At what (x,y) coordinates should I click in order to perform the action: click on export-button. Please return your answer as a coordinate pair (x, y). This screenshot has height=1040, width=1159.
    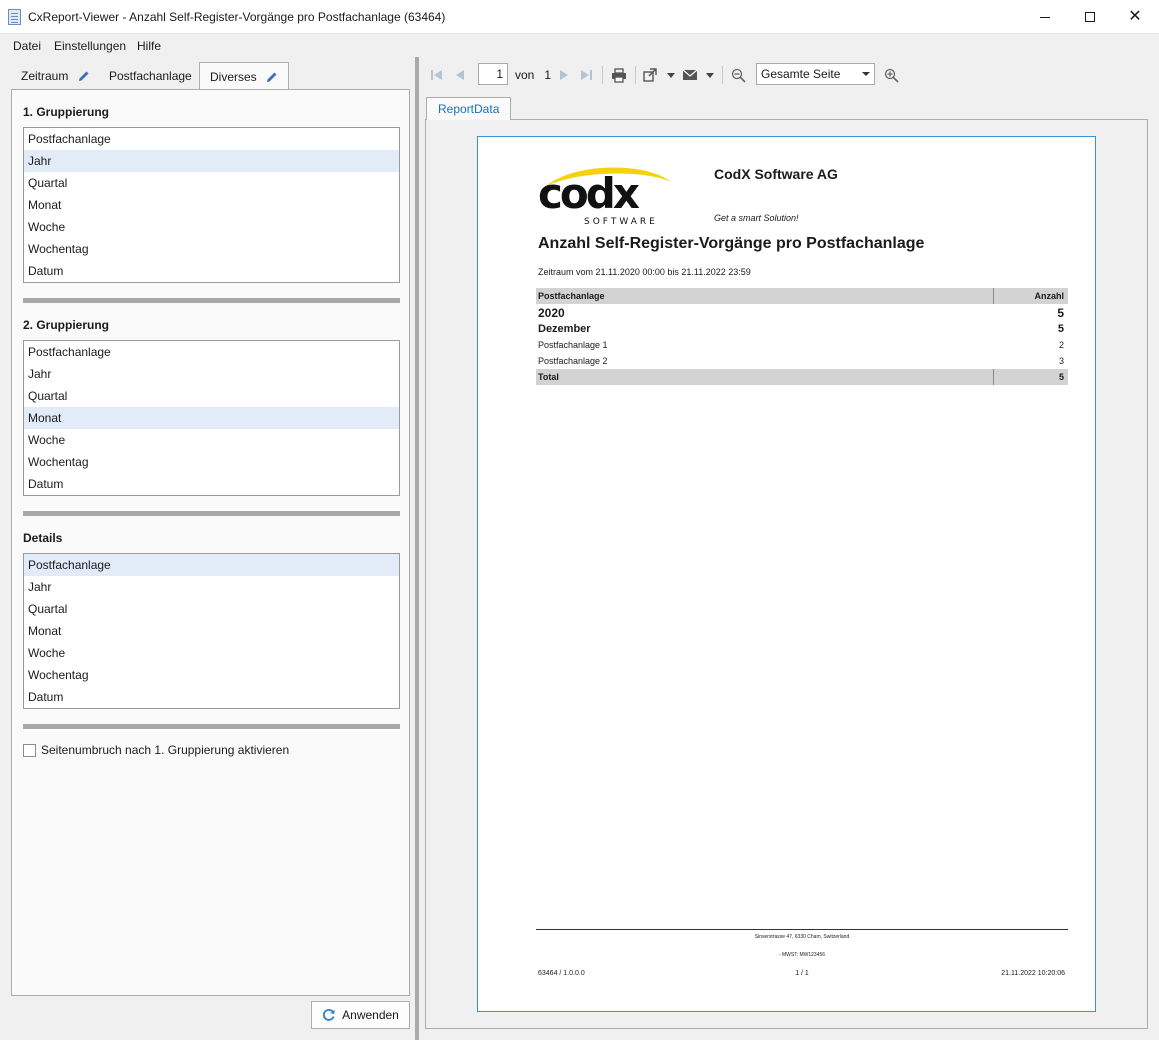
    Looking at the image, I should click on (651, 75).